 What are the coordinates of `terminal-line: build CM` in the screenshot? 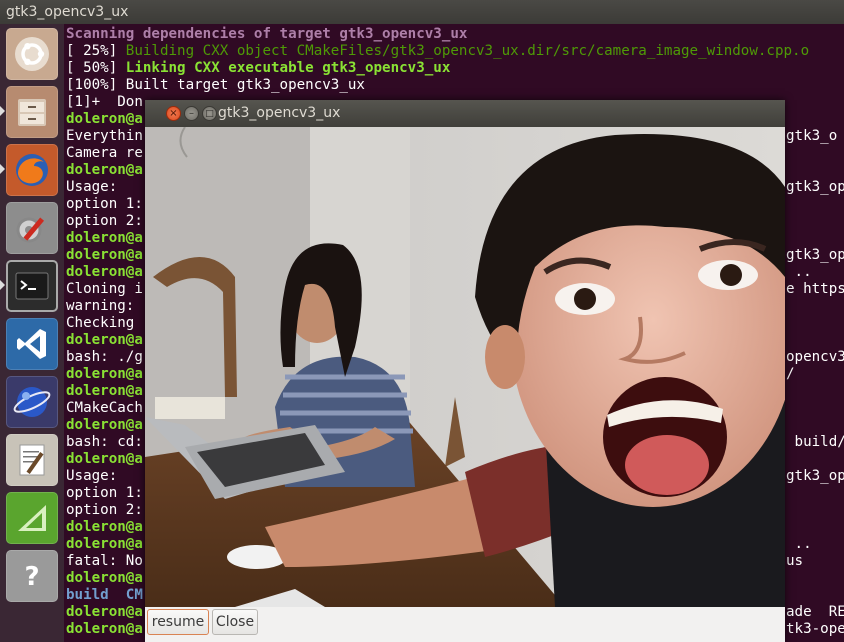 It's located at (104, 595).